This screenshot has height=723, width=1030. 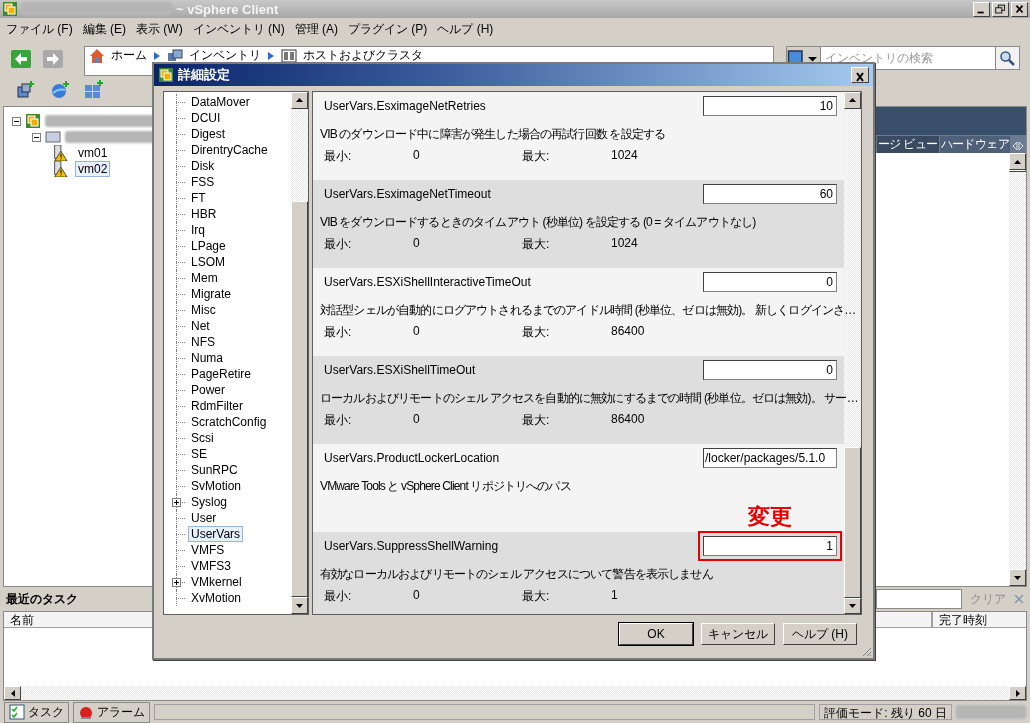 What do you see at coordinates (21, 59) in the screenshot?
I see `back-button-icon` at bounding box center [21, 59].